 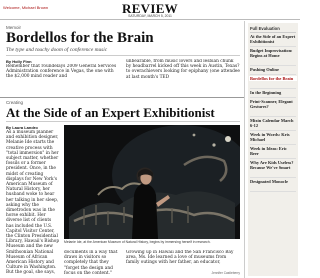 I want to click on photo-credit: Jennifer Castleberry, so click(x=225, y=273).